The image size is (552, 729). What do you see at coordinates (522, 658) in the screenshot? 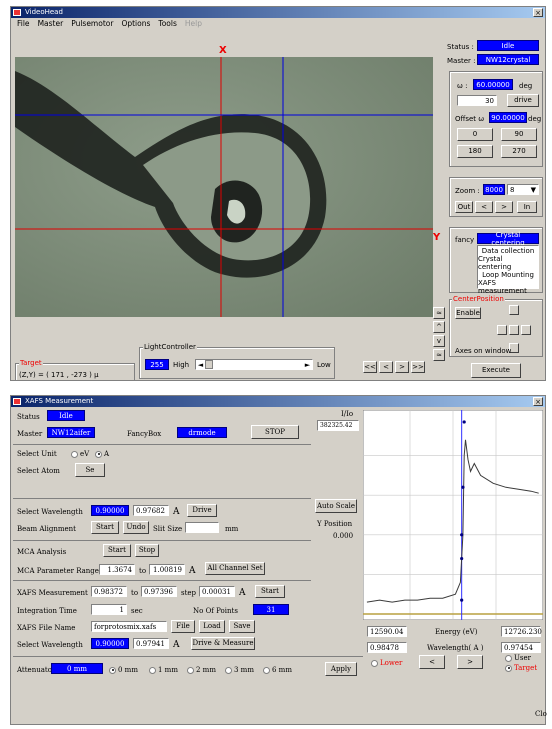
I see `user-label: User` at bounding box center [522, 658].